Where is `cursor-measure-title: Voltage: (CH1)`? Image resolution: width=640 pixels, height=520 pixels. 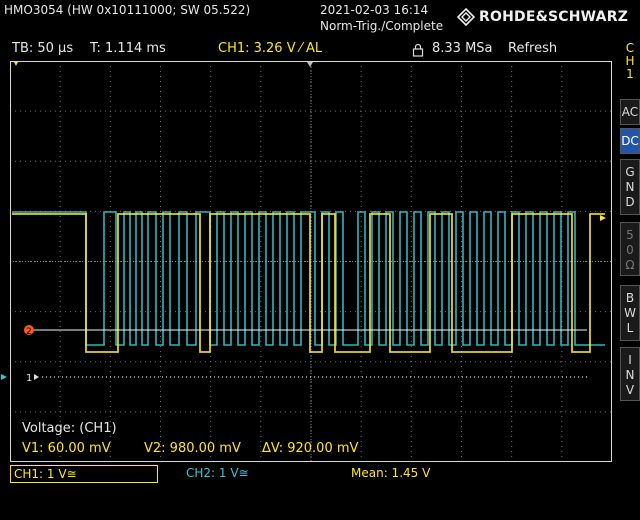 cursor-measure-title: Voltage: (CH1) is located at coordinates (69, 428).